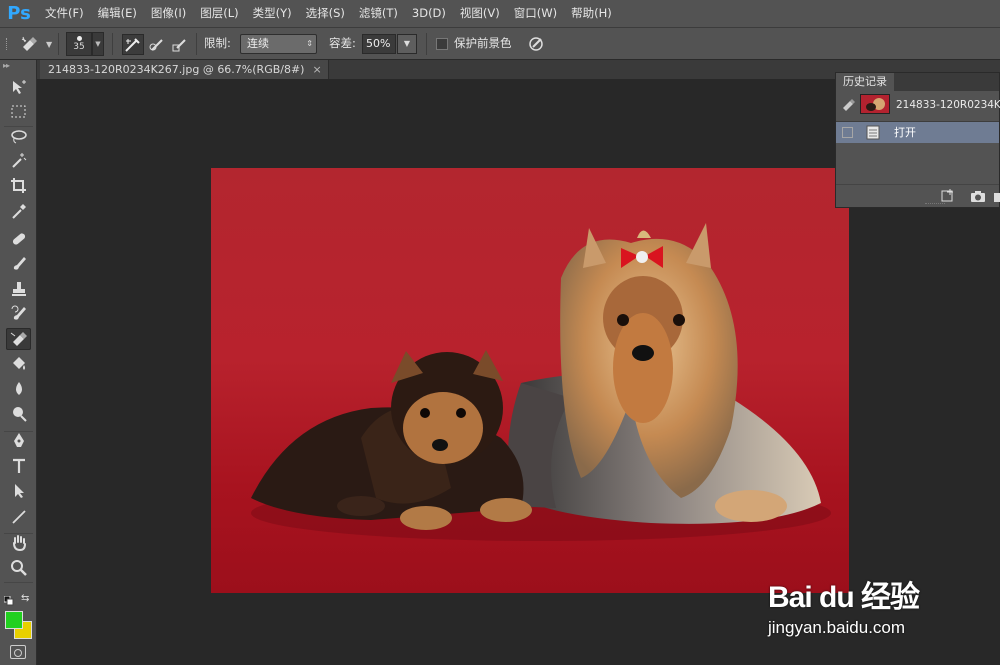 This screenshot has height=665, width=1000. I want to click on tablet-pressure-button, so click(536, 44).